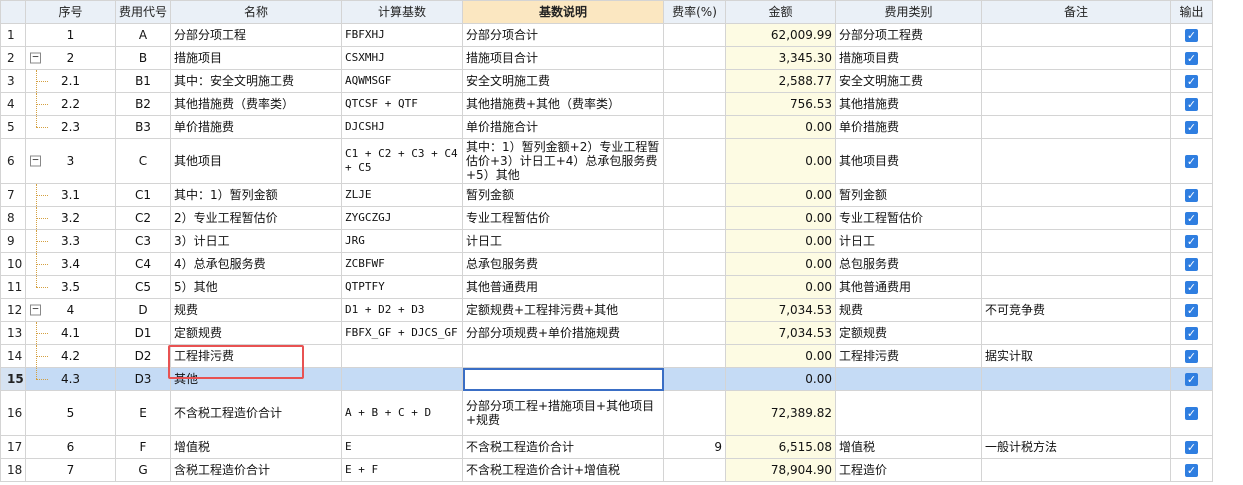  What do you see at coordinates (70, 195) in the screenshot?
I see `cell-seq: 3.1` at bounding box center [70, 195].